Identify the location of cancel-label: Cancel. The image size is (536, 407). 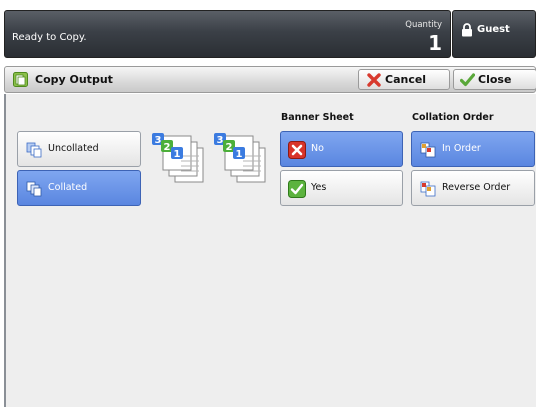
(406, 79).